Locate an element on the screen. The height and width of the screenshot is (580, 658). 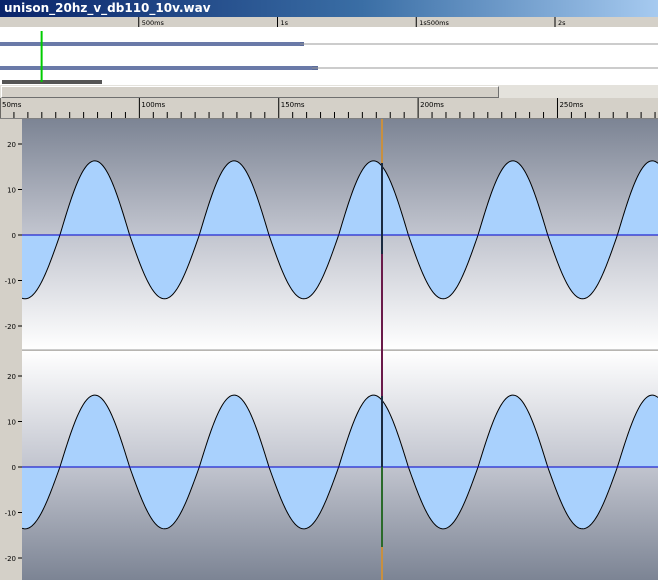
overview-ruler-label: 1s500ms is located at coordinates (434, 23).